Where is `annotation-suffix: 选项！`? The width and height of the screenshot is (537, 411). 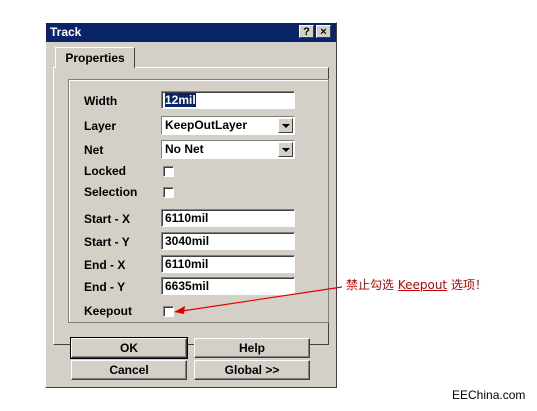
annotation-suffix: 选项！ is located at coordinates (467, 285).